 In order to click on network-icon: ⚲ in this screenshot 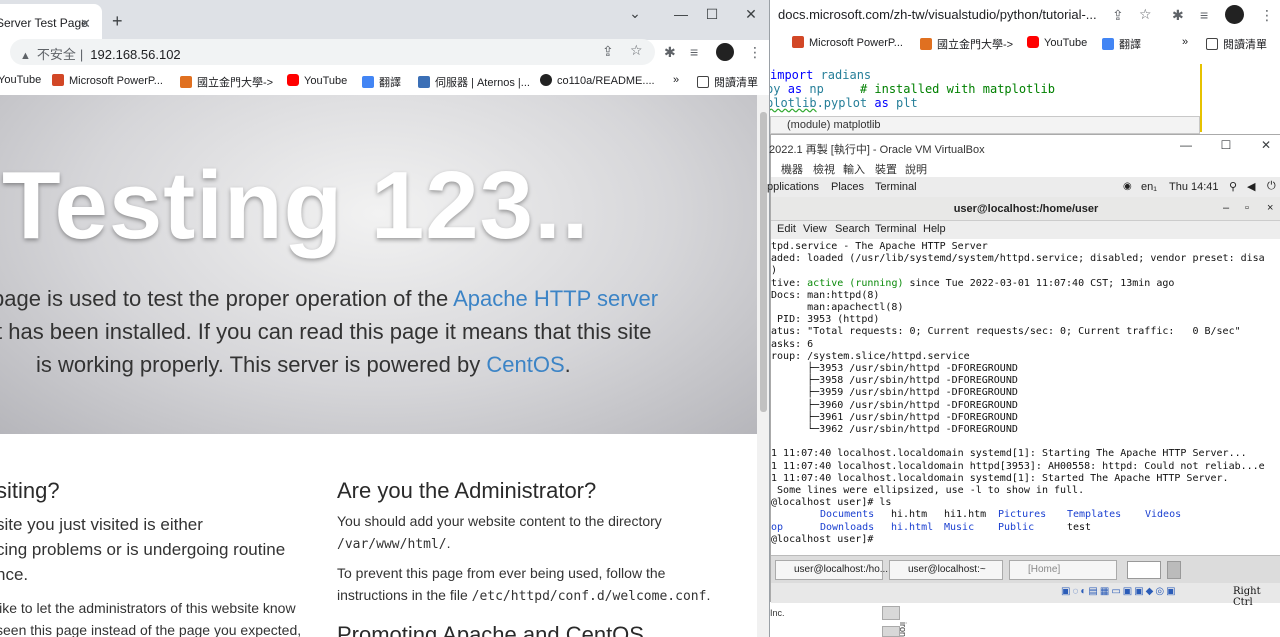, I will do `click(1233, 186)`.